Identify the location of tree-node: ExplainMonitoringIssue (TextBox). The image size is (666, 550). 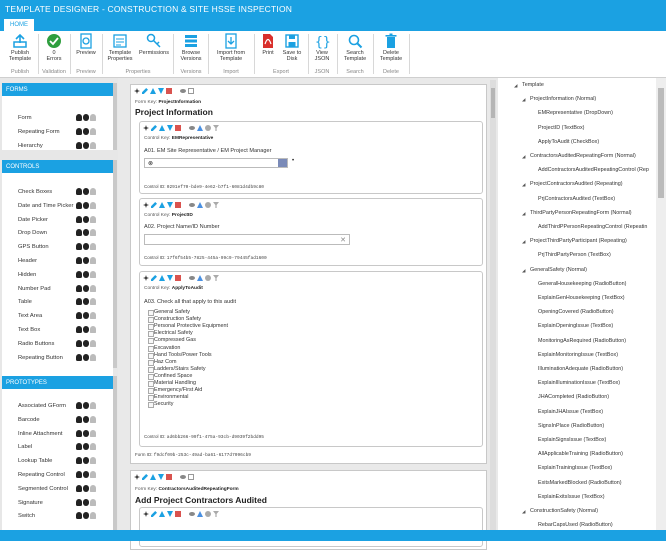
(578, 355).